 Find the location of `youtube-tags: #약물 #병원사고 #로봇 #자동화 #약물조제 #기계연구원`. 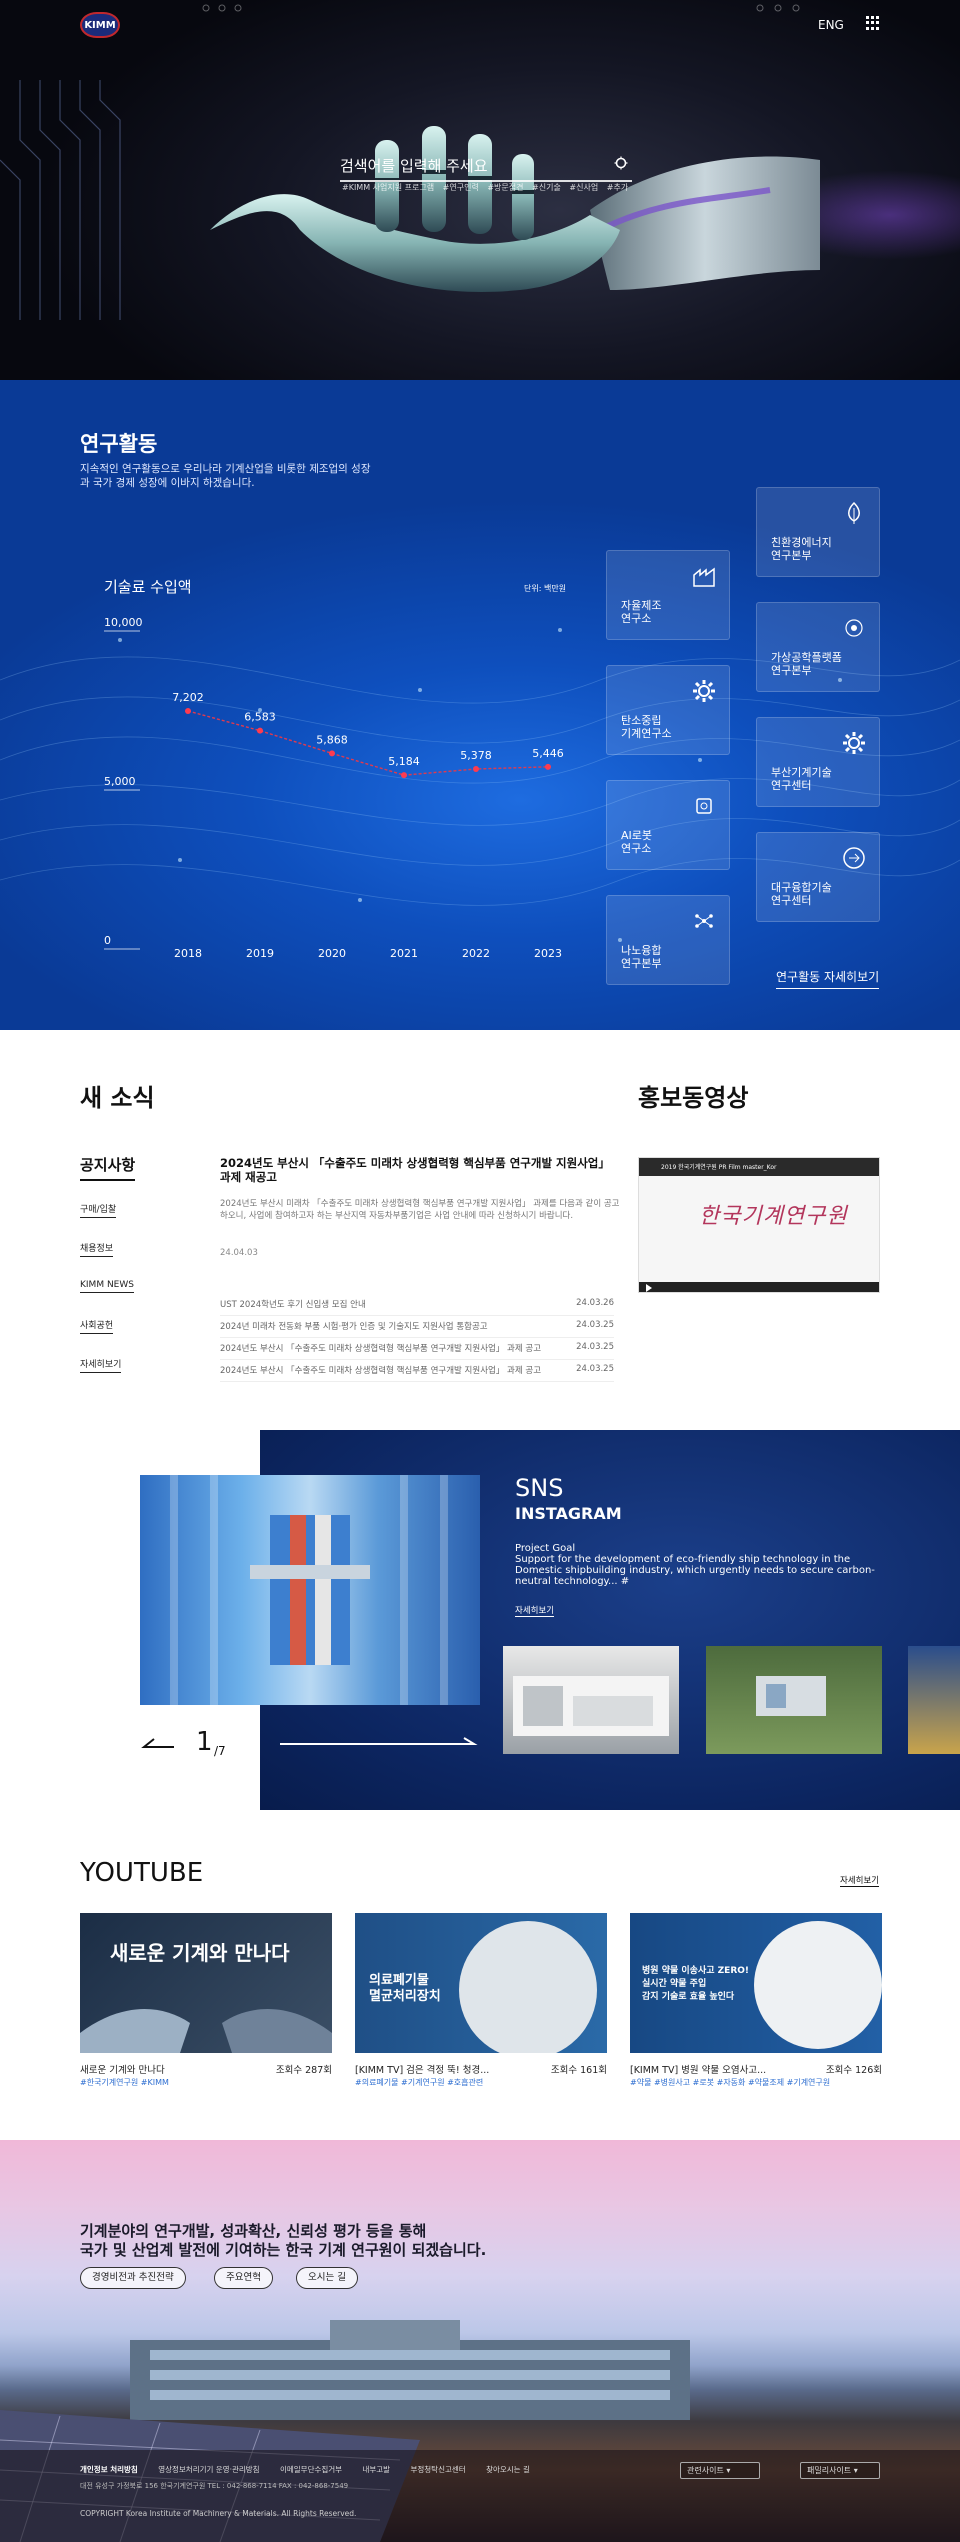

youtube-tags: #약물 #병원사고 #로봇 #자동화 #약물조제 #기계연구원 is located at coordinates (756, 2082).